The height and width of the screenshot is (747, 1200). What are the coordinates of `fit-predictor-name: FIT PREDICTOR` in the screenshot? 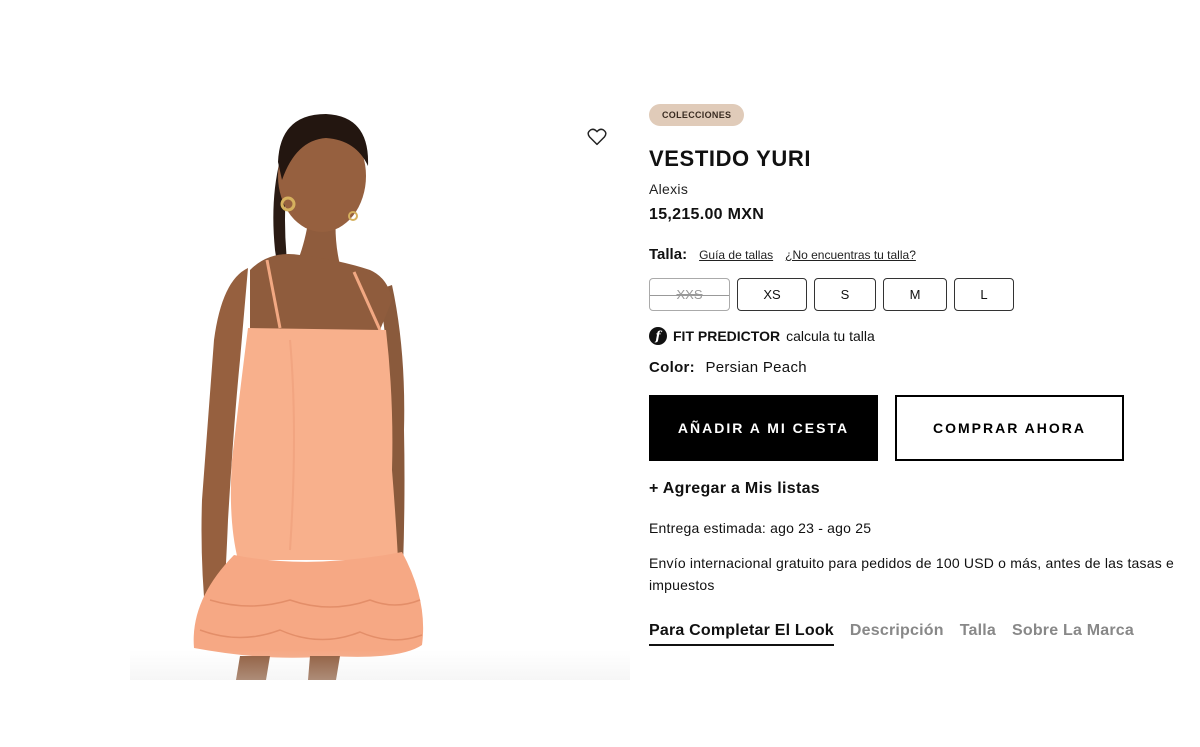 It's located at (727, 336).